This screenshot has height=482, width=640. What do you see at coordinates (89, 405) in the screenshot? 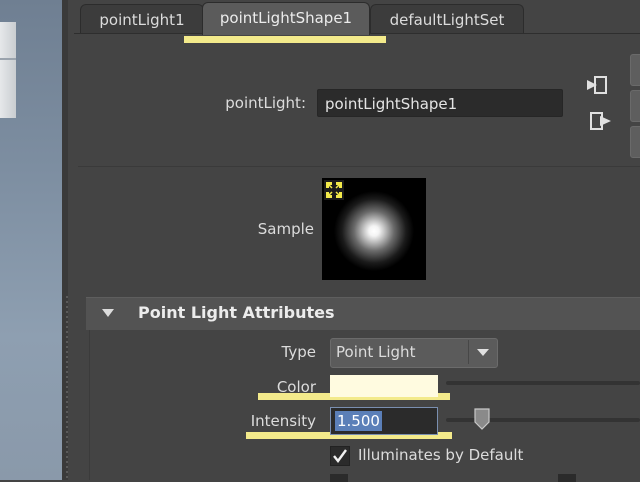
I see `section-body-edge` at bounding box center [89, 405].